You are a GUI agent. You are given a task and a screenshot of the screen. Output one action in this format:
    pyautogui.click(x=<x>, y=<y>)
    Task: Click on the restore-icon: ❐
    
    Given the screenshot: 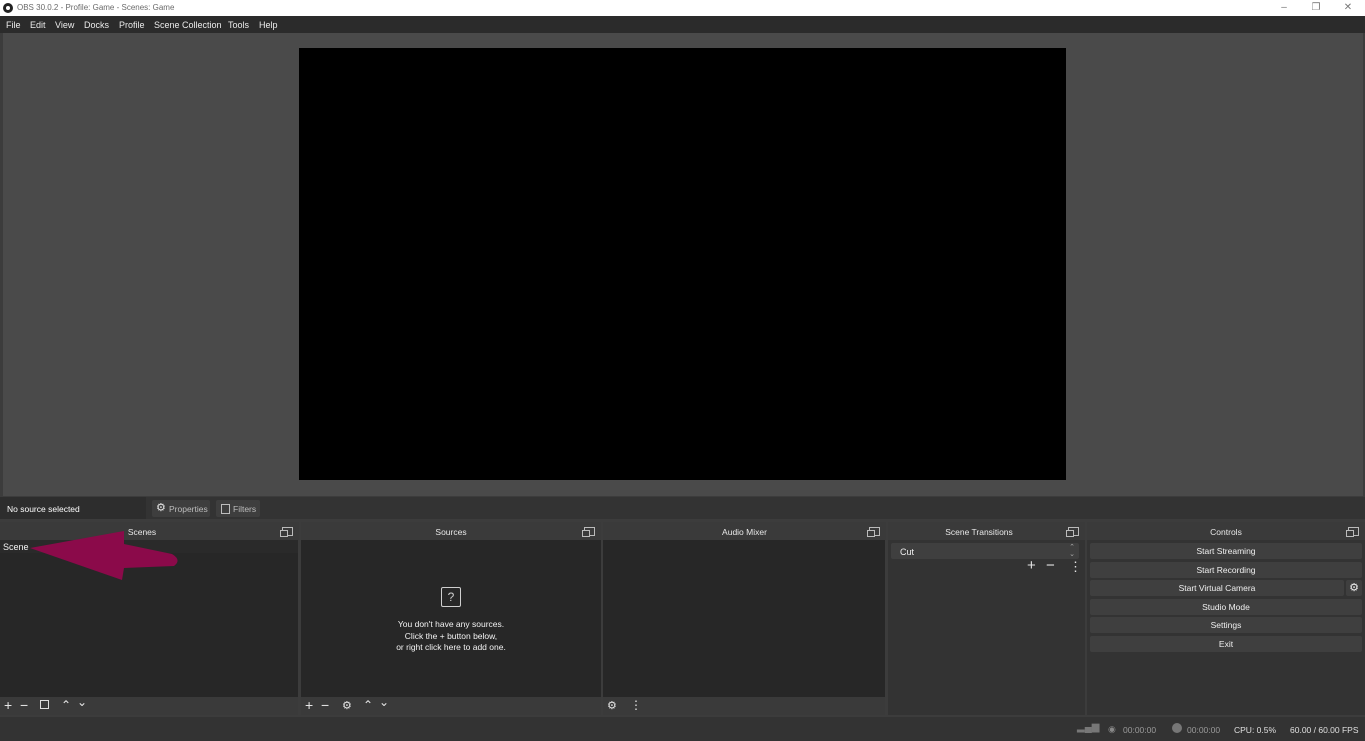 What is the action you would take?
    pyautogui.click(x=1316, y=8)
    